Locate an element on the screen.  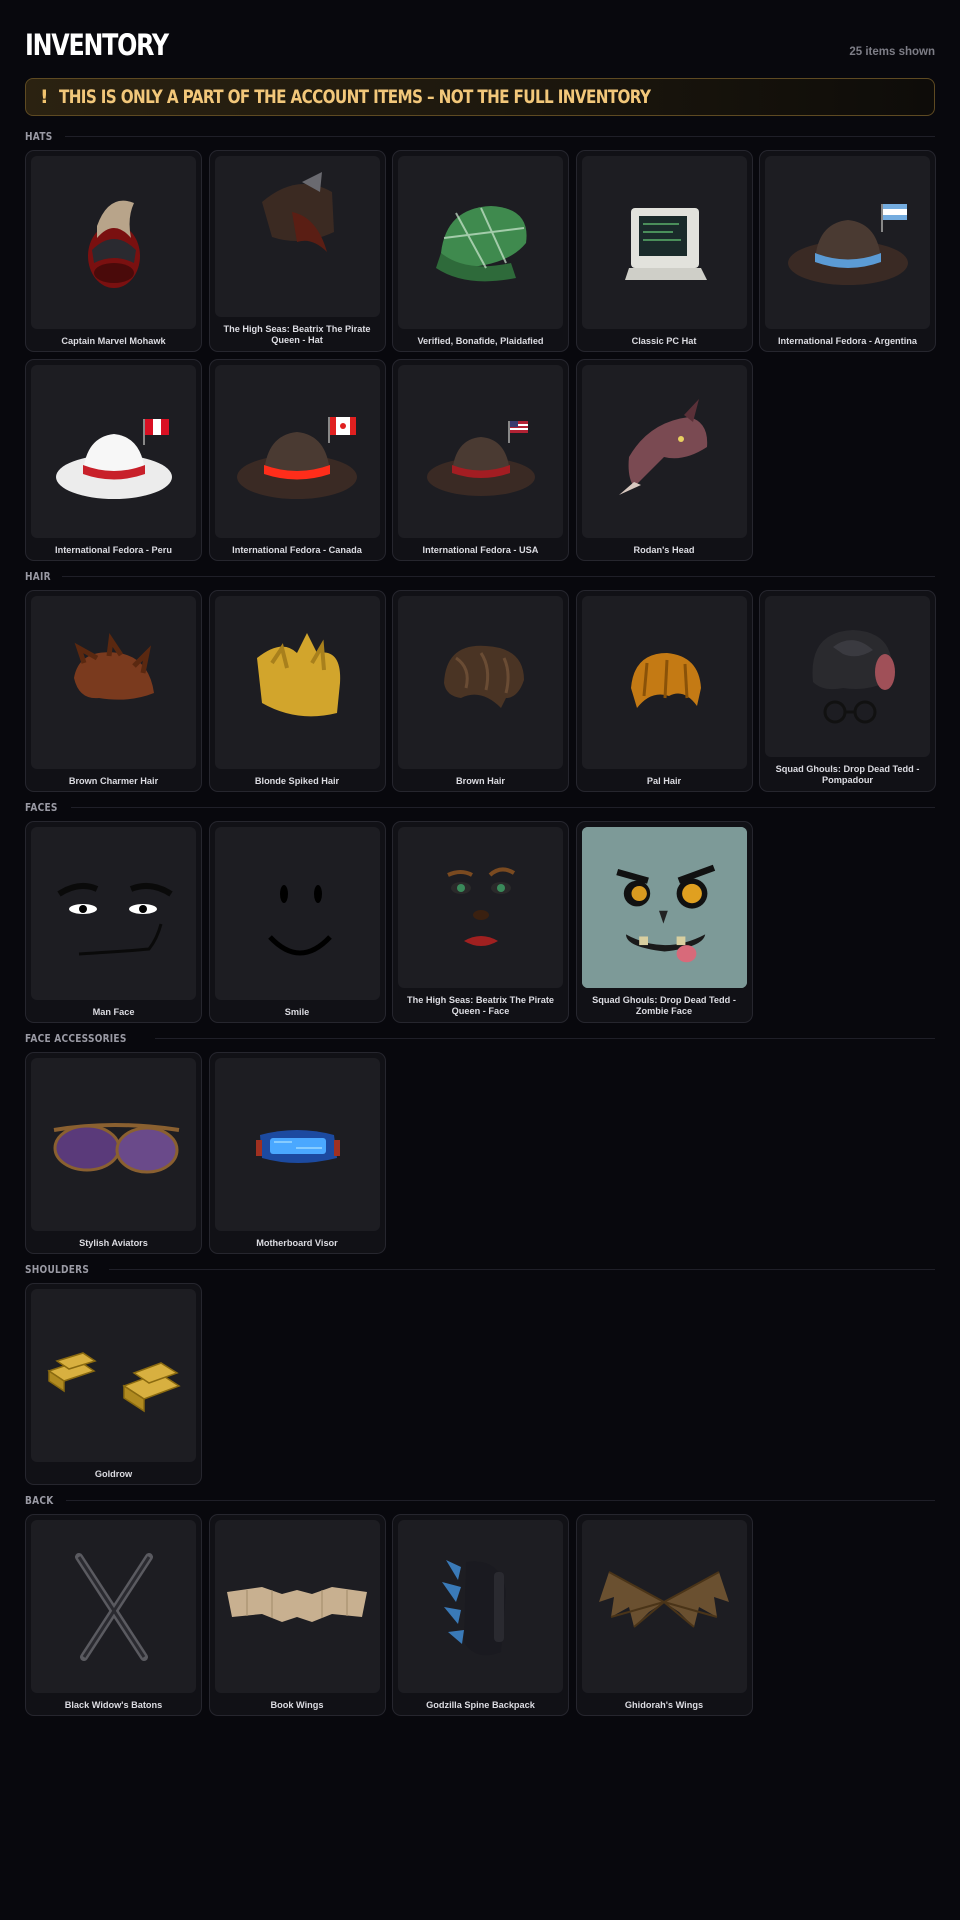
item-name: Classic PC Hat is located at coordinates (664, 340).